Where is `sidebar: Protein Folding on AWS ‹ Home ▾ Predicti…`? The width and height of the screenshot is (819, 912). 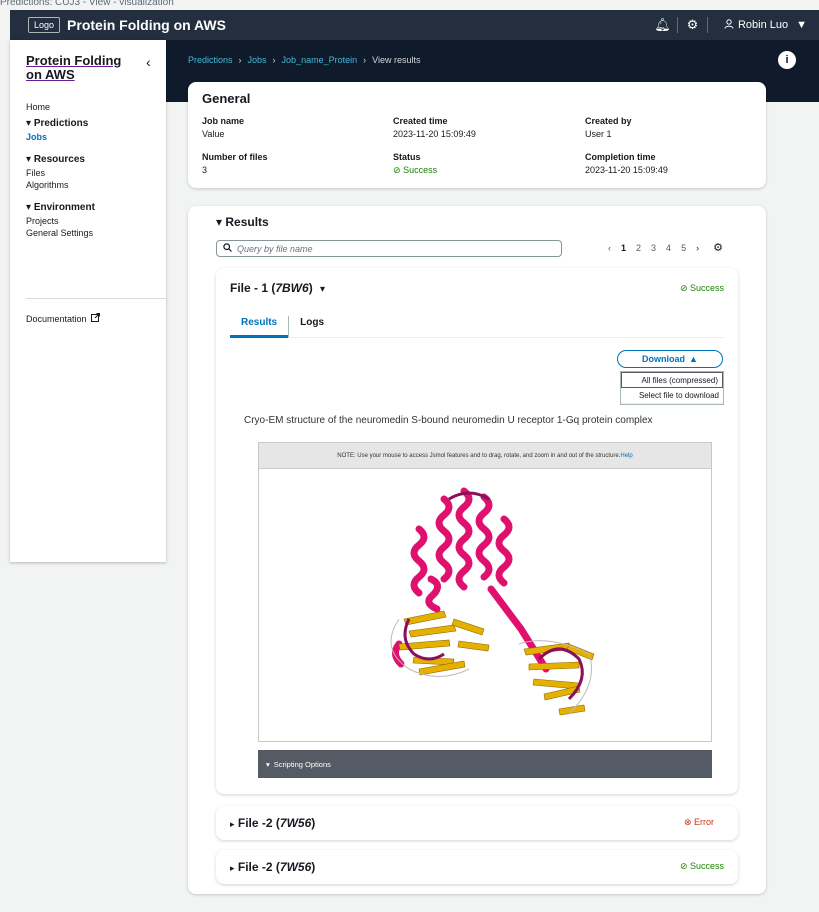 sidebar: Protein Folding on AWS ‹ Home ▾ Predicti… is located at coordinates (88, 301).